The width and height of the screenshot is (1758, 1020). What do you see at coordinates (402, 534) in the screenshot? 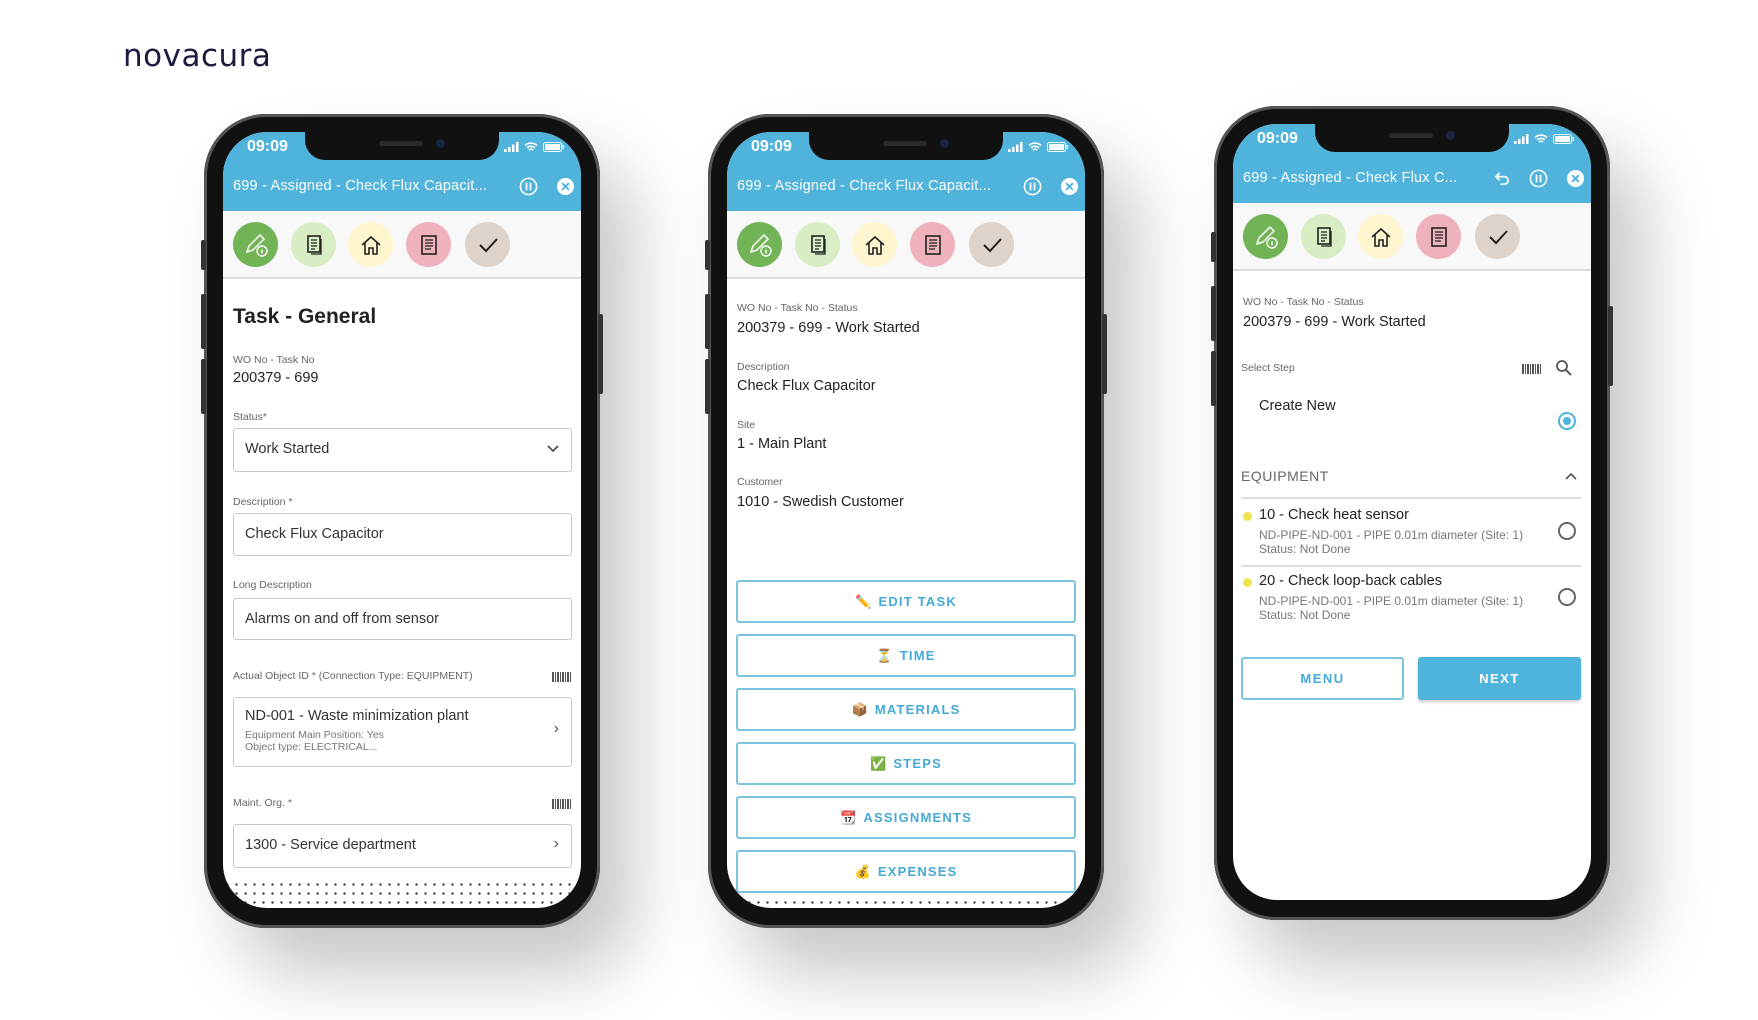
I see `description-input: Check Flux Capacitor` at bounding box center [402, 534].